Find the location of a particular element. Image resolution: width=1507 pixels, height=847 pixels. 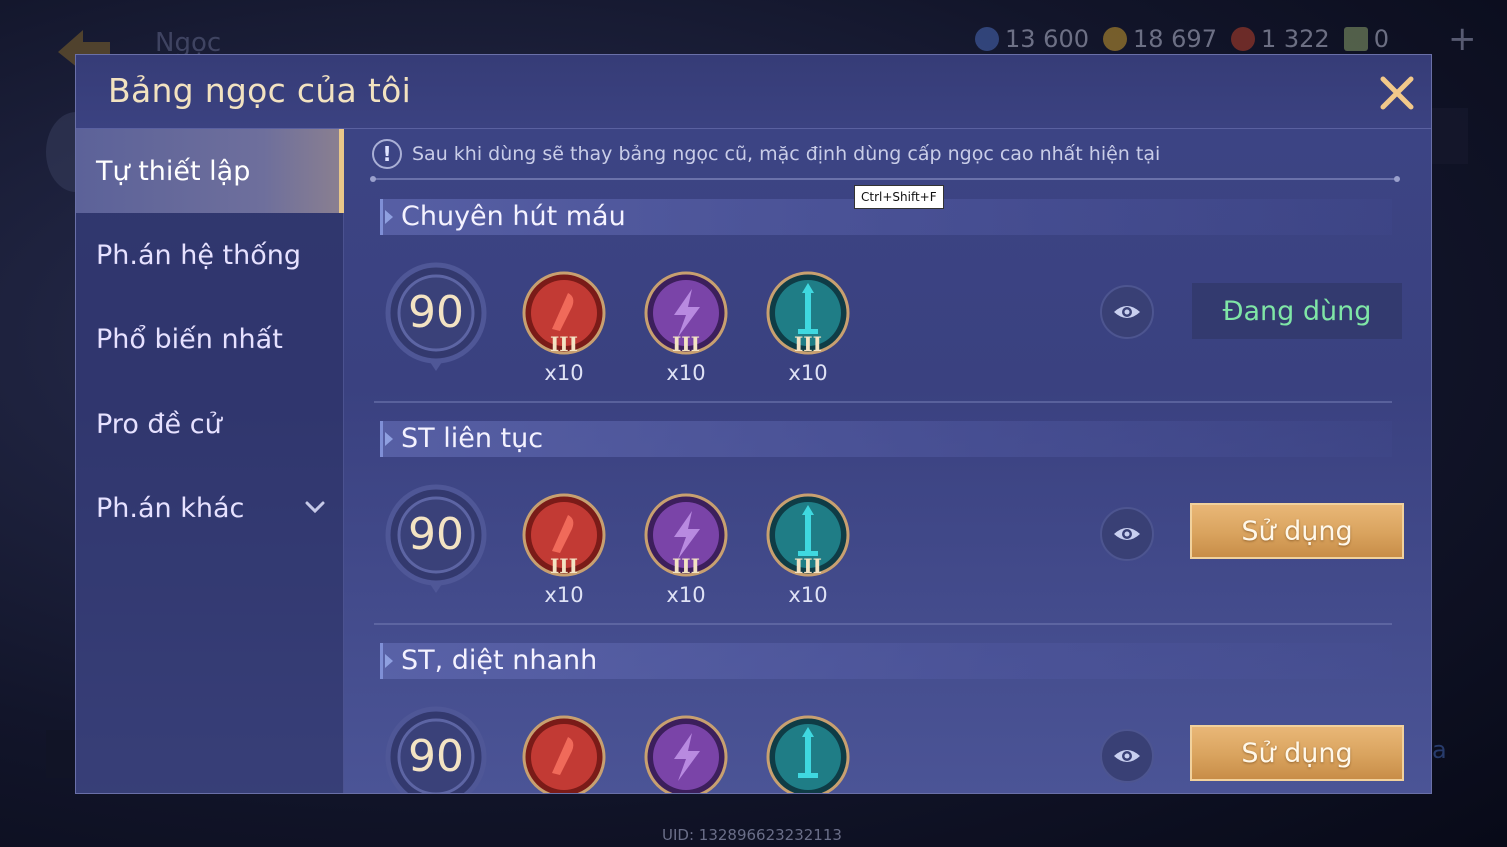

currency-value: 1 322 is located at coordinates (1295, 39).